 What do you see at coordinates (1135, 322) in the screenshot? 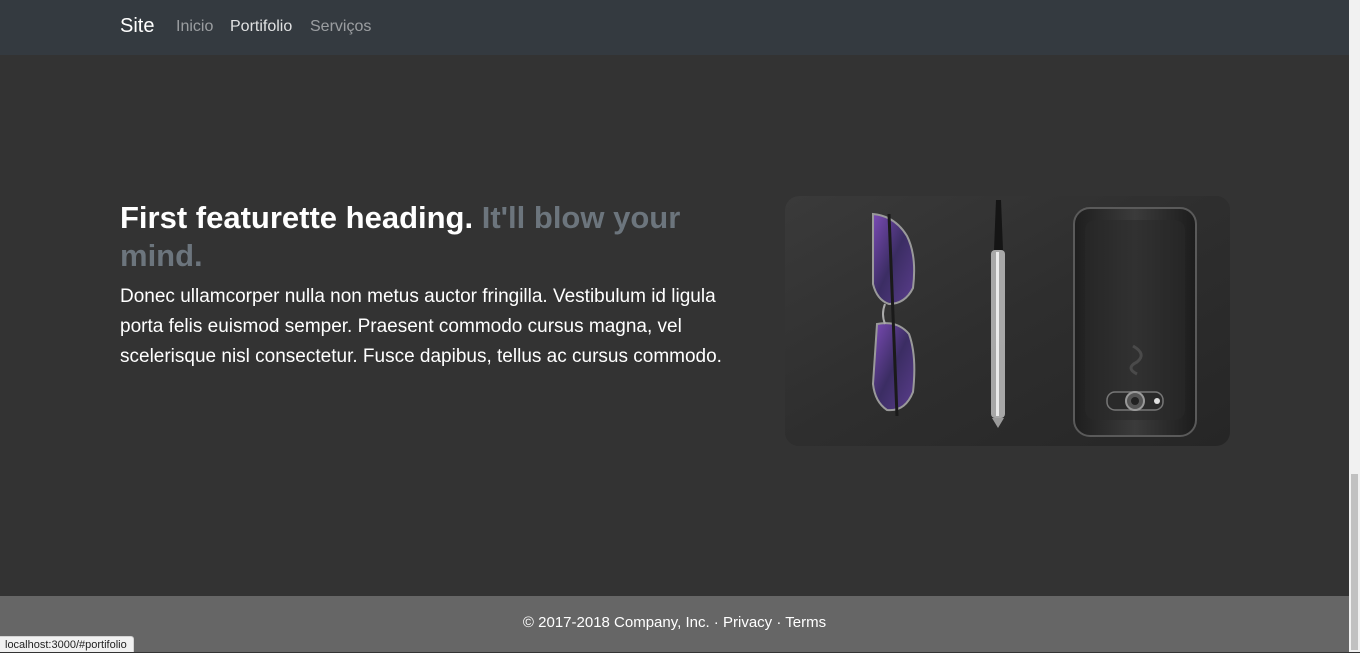
I see `smartphone-icon` at bounding box center [1135, 322].